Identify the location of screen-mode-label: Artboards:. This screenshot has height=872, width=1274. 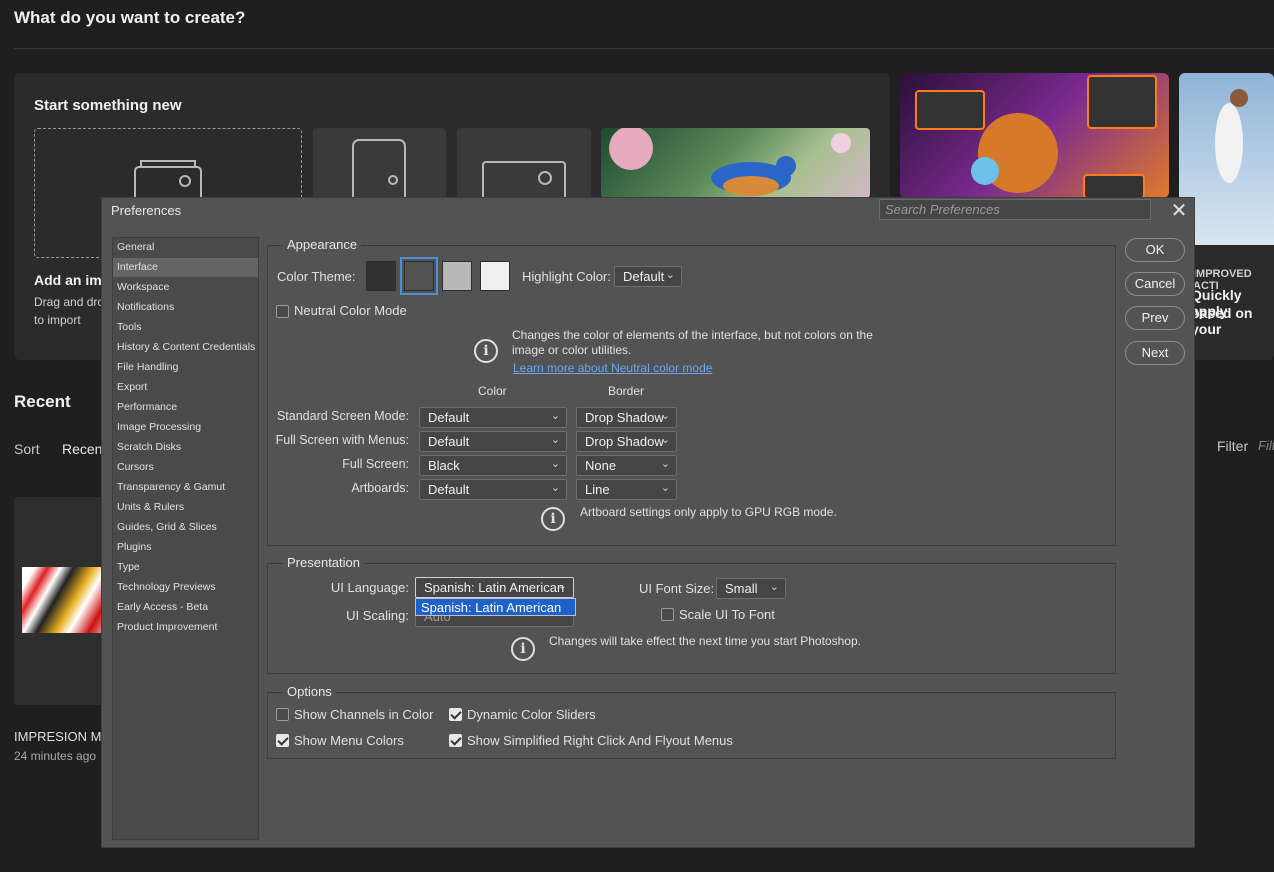
(380, 488).